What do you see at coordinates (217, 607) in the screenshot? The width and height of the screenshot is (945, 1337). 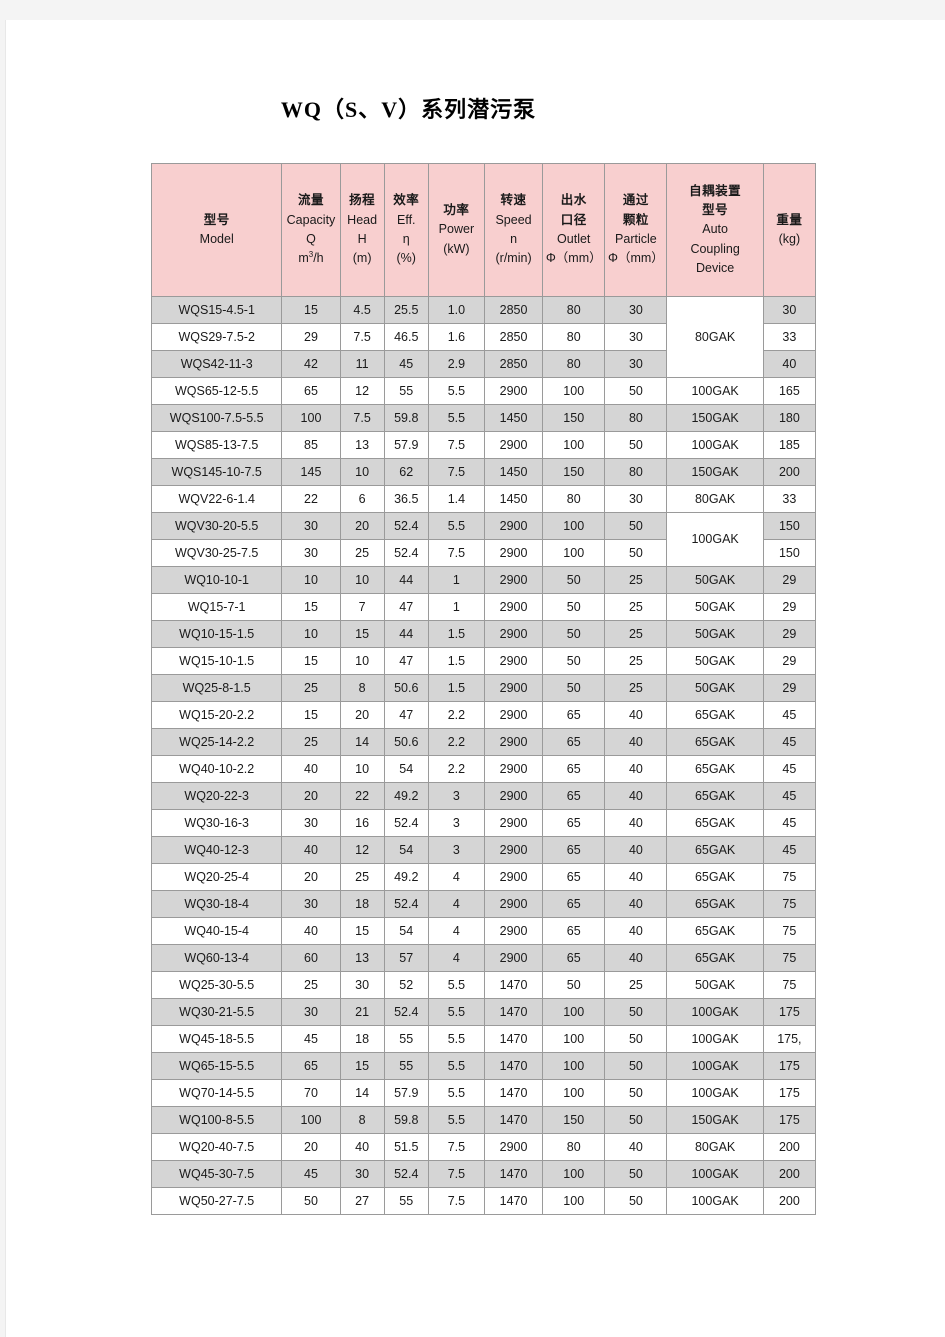 I see `cell-model: WQ15-7-1` at bounding box center [217, 607].